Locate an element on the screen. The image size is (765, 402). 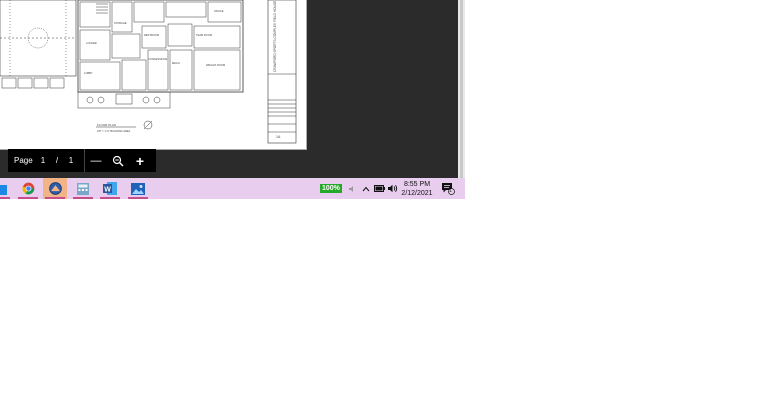
taskbar-app-file-explorer is located at coordinates (6, 188).